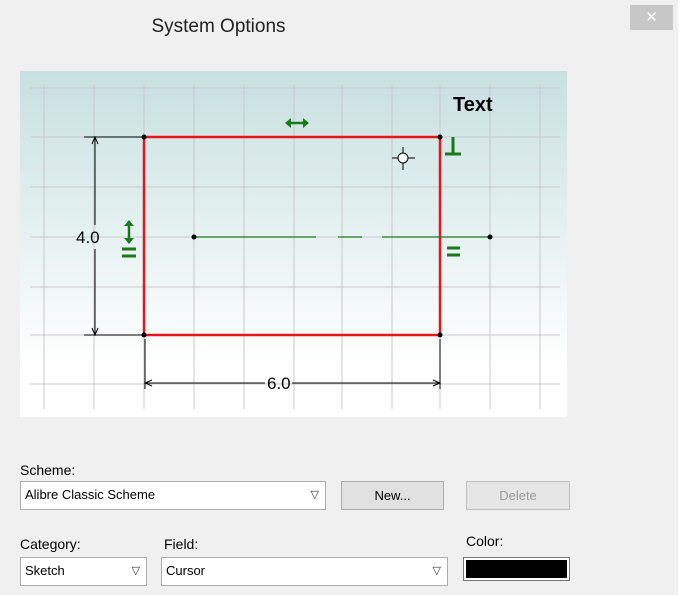  What do you see at coordinates (83, 571) in the screenshot?
I see `category-dropdown: Sketch ▽` at bounding box center [83, 571].